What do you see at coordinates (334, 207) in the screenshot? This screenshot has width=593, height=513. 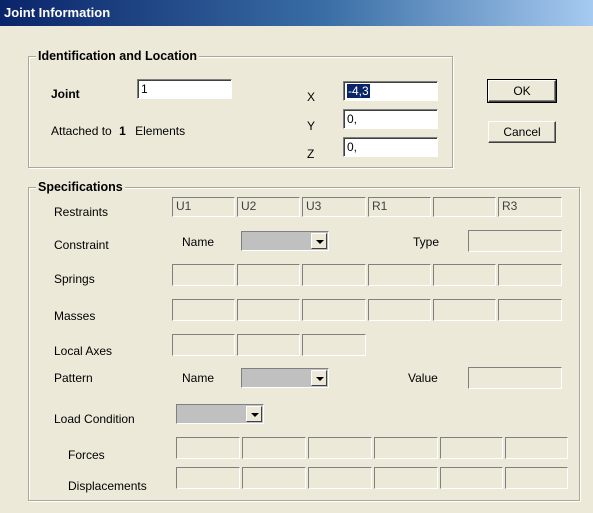 I see `restraint-u3: U3` at bounding box center [334, 207].